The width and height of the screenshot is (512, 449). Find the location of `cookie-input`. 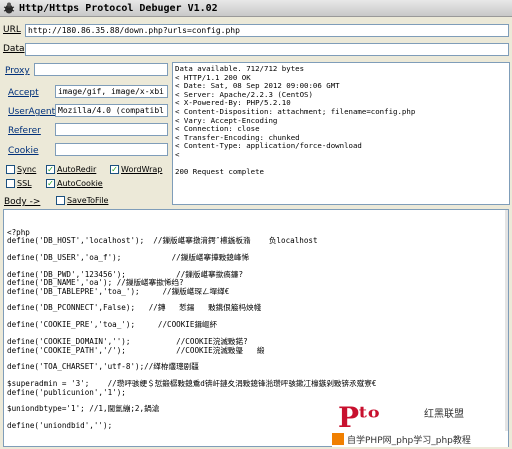

cookie-input is located at coordinates (111, 149).